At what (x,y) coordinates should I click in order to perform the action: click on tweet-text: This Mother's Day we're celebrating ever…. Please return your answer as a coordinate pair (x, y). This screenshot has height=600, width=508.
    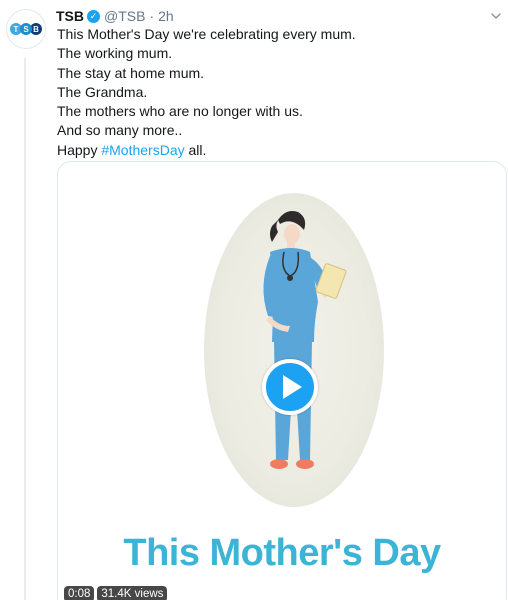
    Looking at the image, I should click on (206, 92).